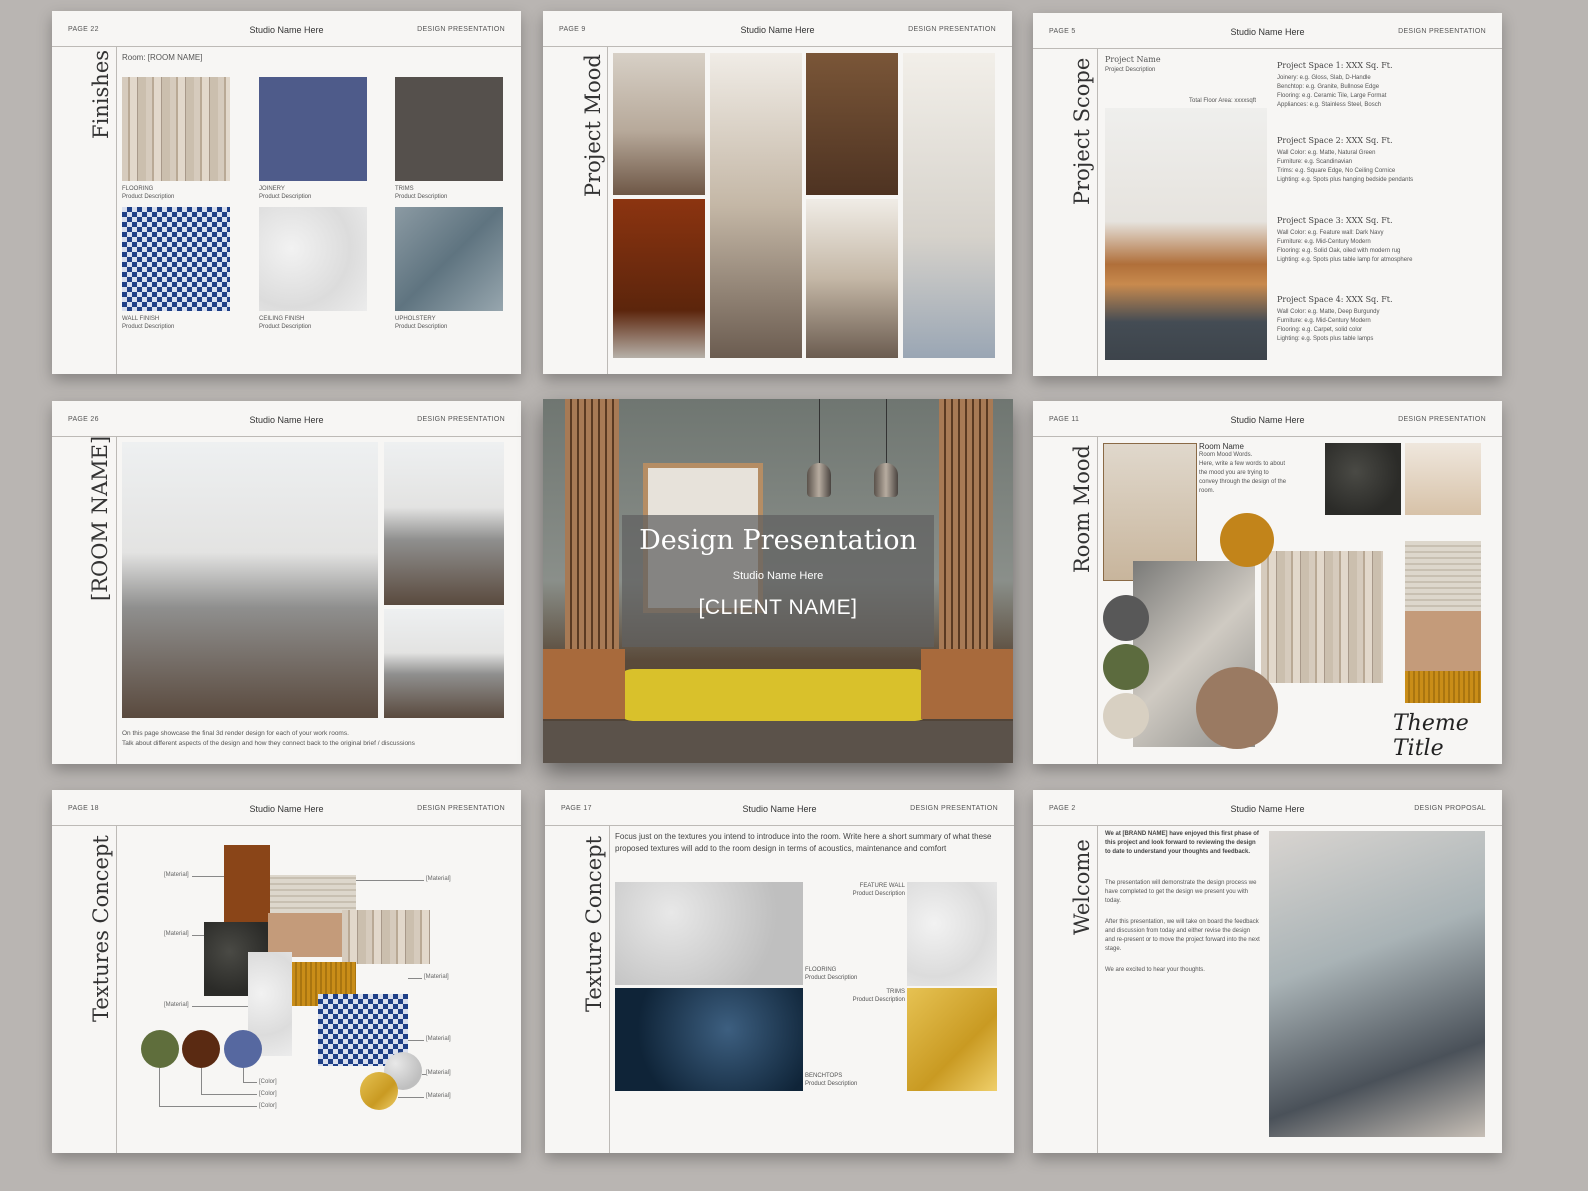  I want to click on slide-title: Texture Concept, so click(594, 923).